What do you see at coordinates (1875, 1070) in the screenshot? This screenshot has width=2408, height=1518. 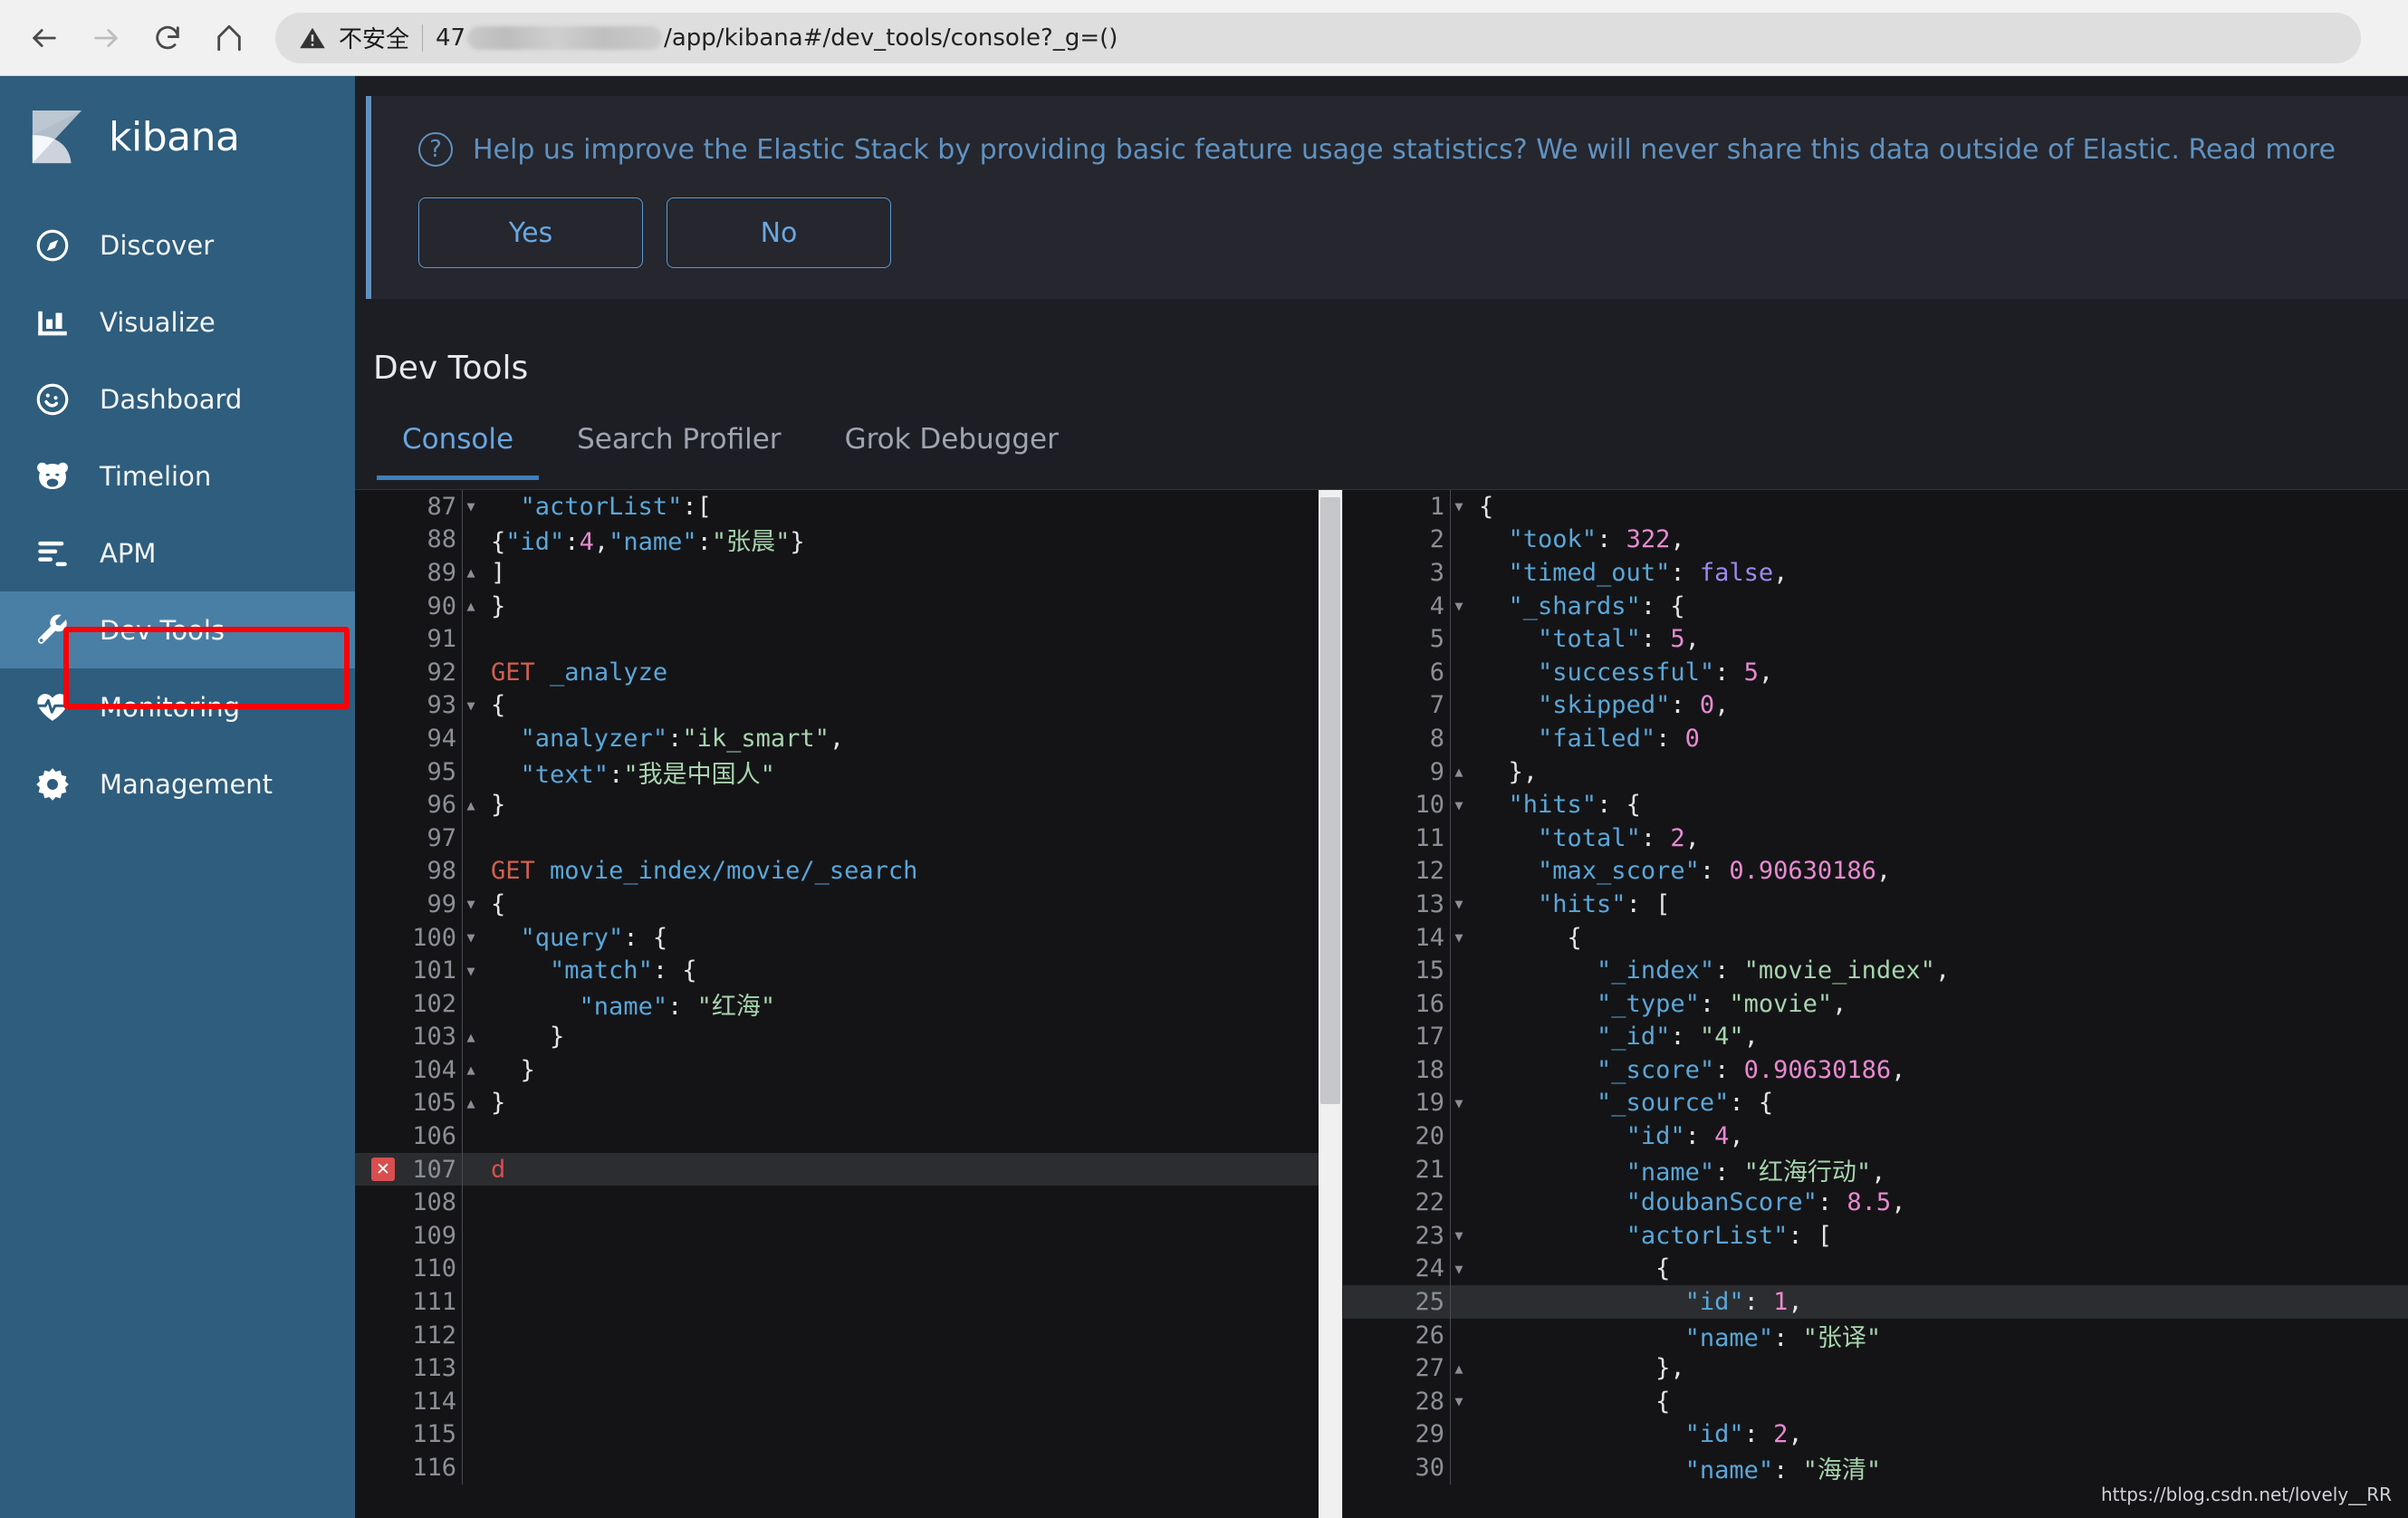 I see `code-line: 18 "_score": 0.90630186,` at bounding box center [1875, 1070].